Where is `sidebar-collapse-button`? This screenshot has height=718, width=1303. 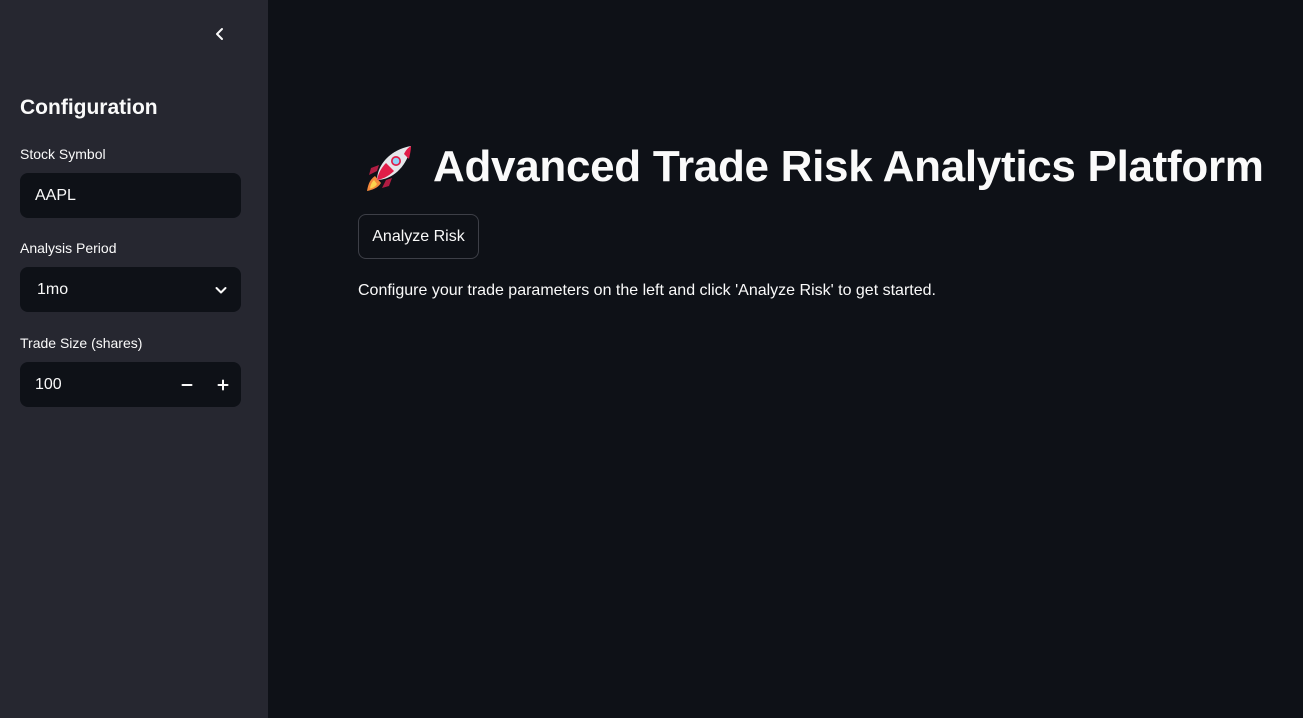 sidebar-collapse-button is located at coordinates (220, 34).